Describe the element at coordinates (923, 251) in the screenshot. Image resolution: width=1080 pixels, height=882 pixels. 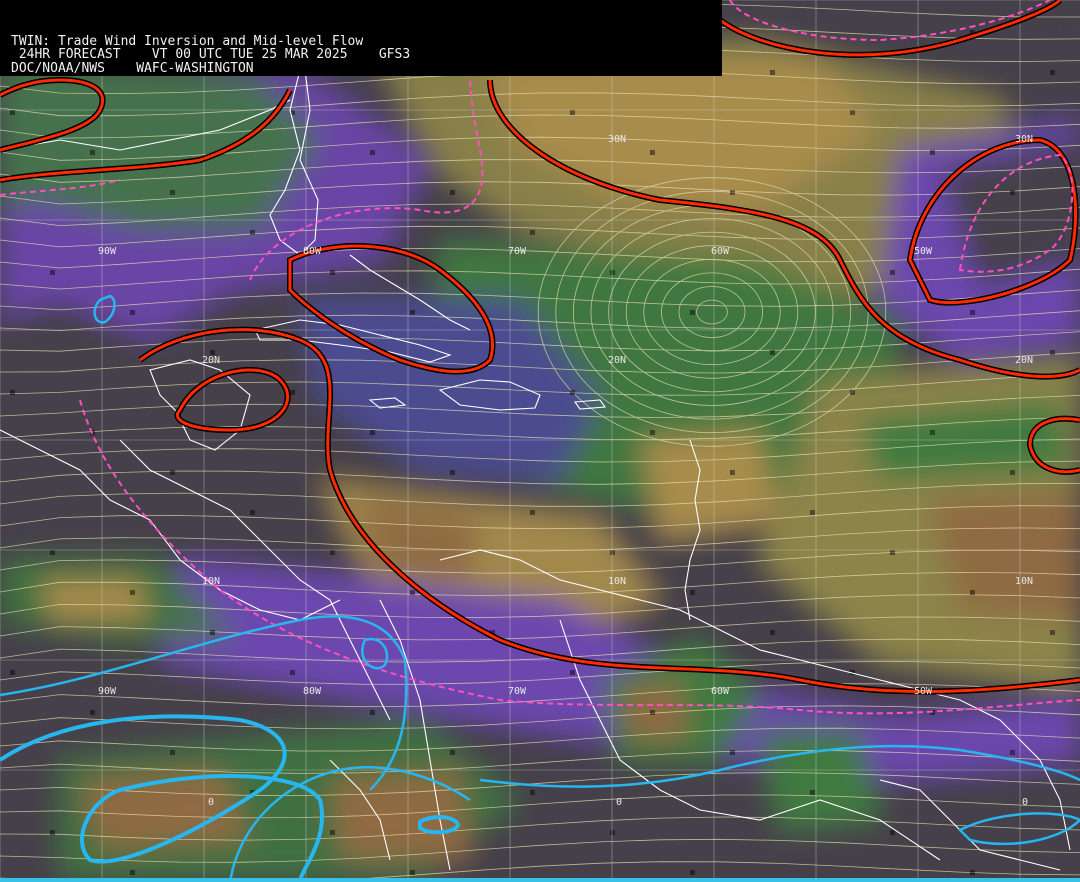
I see `label-50w-north: 50W` at that location.